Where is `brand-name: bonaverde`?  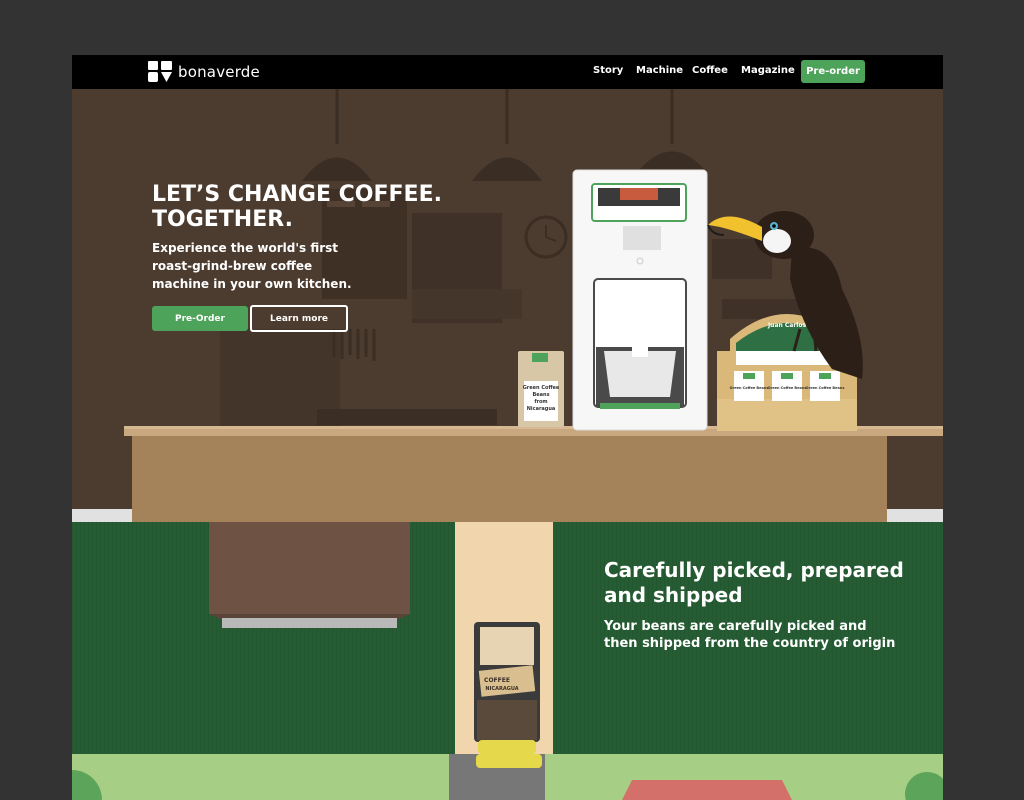
brand-name: bonaverde is located at coordinates (219, 71).